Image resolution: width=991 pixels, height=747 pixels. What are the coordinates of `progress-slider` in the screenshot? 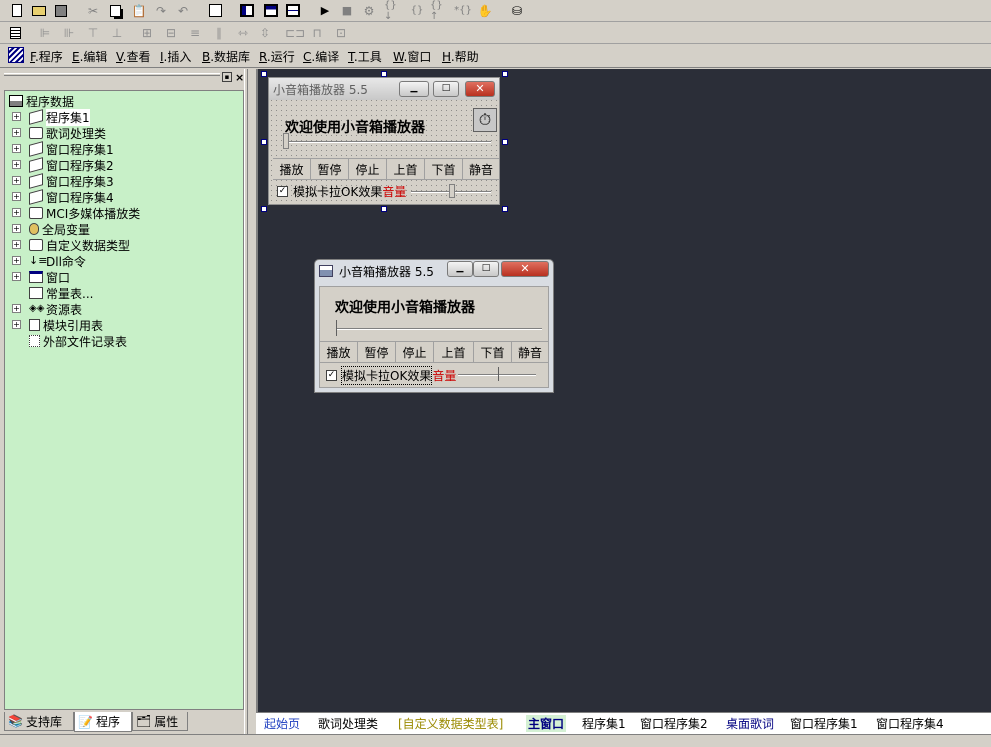 It's located at (387, 142).